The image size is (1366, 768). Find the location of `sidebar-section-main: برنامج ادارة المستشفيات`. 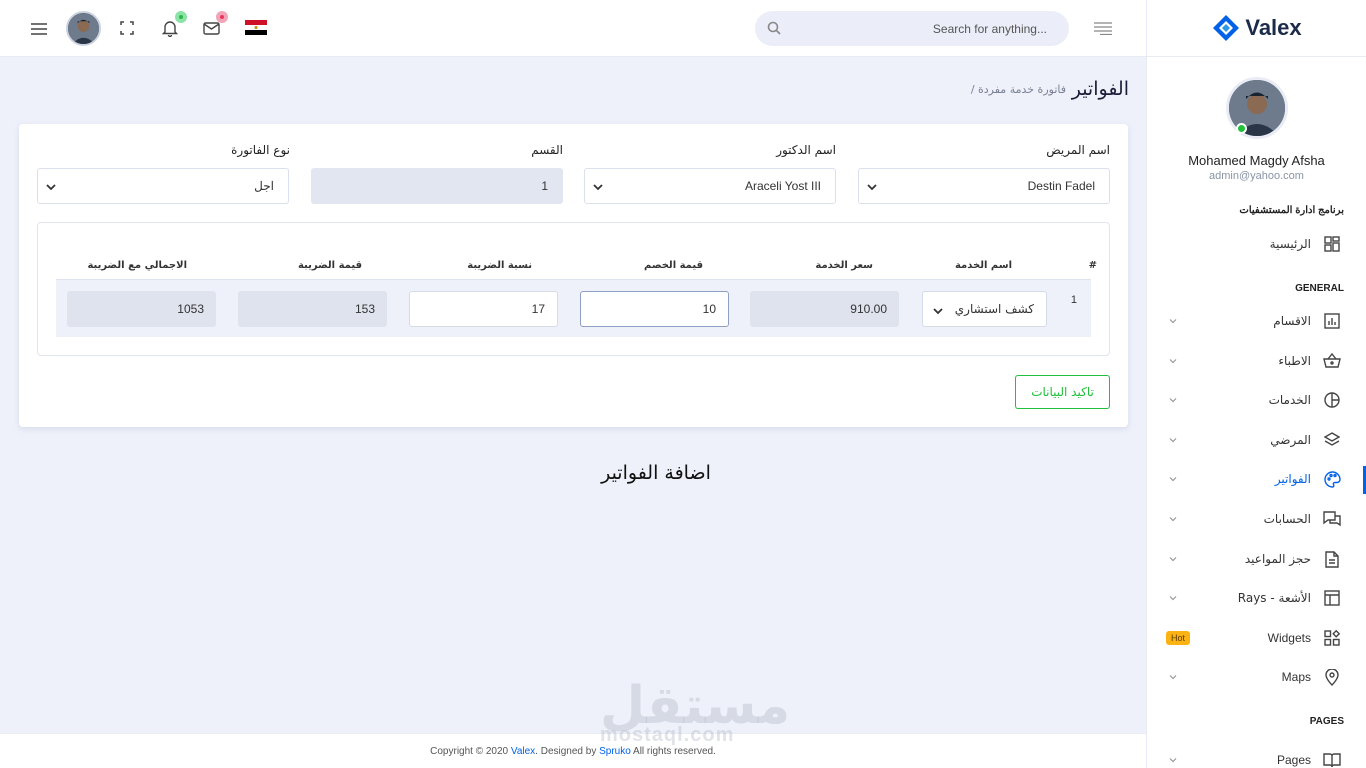

sidebar-section-main: برنامج ادارة المستشفيات is located at coordinates (1291, 210).